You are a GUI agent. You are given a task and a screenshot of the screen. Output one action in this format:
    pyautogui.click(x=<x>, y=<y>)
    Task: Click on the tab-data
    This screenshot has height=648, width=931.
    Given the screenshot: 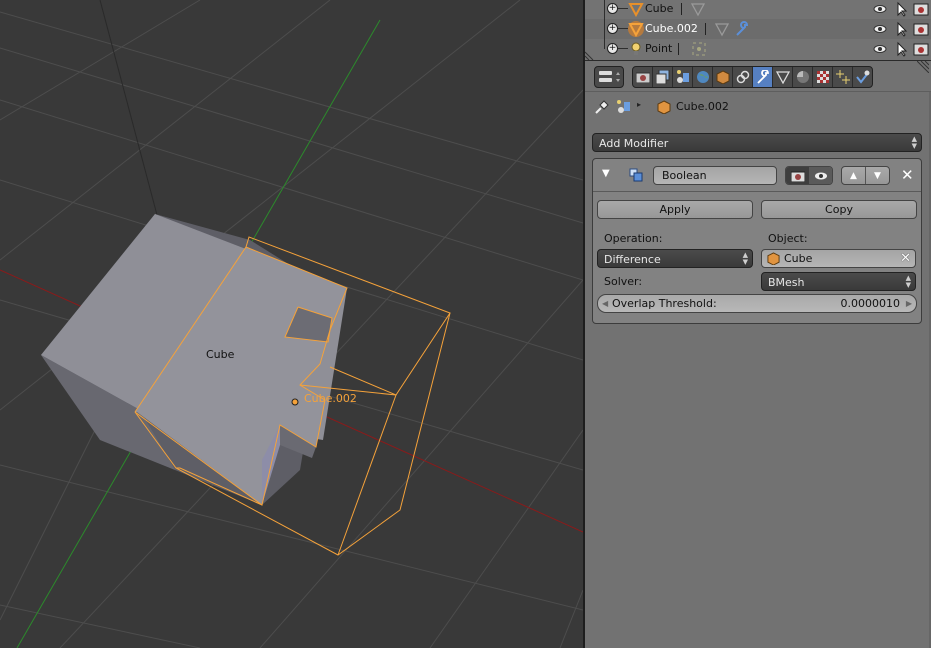 What is the action you would take?
    pyautogui.click(x=783, y=77)
    